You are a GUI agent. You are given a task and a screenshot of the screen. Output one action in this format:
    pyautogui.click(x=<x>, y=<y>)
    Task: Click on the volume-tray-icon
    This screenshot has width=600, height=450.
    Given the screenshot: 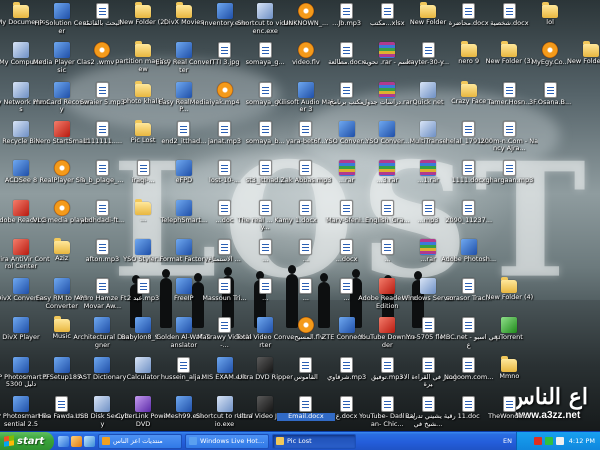 What is the action you would take?
    pyautogui.click(x=559, y=441)
    